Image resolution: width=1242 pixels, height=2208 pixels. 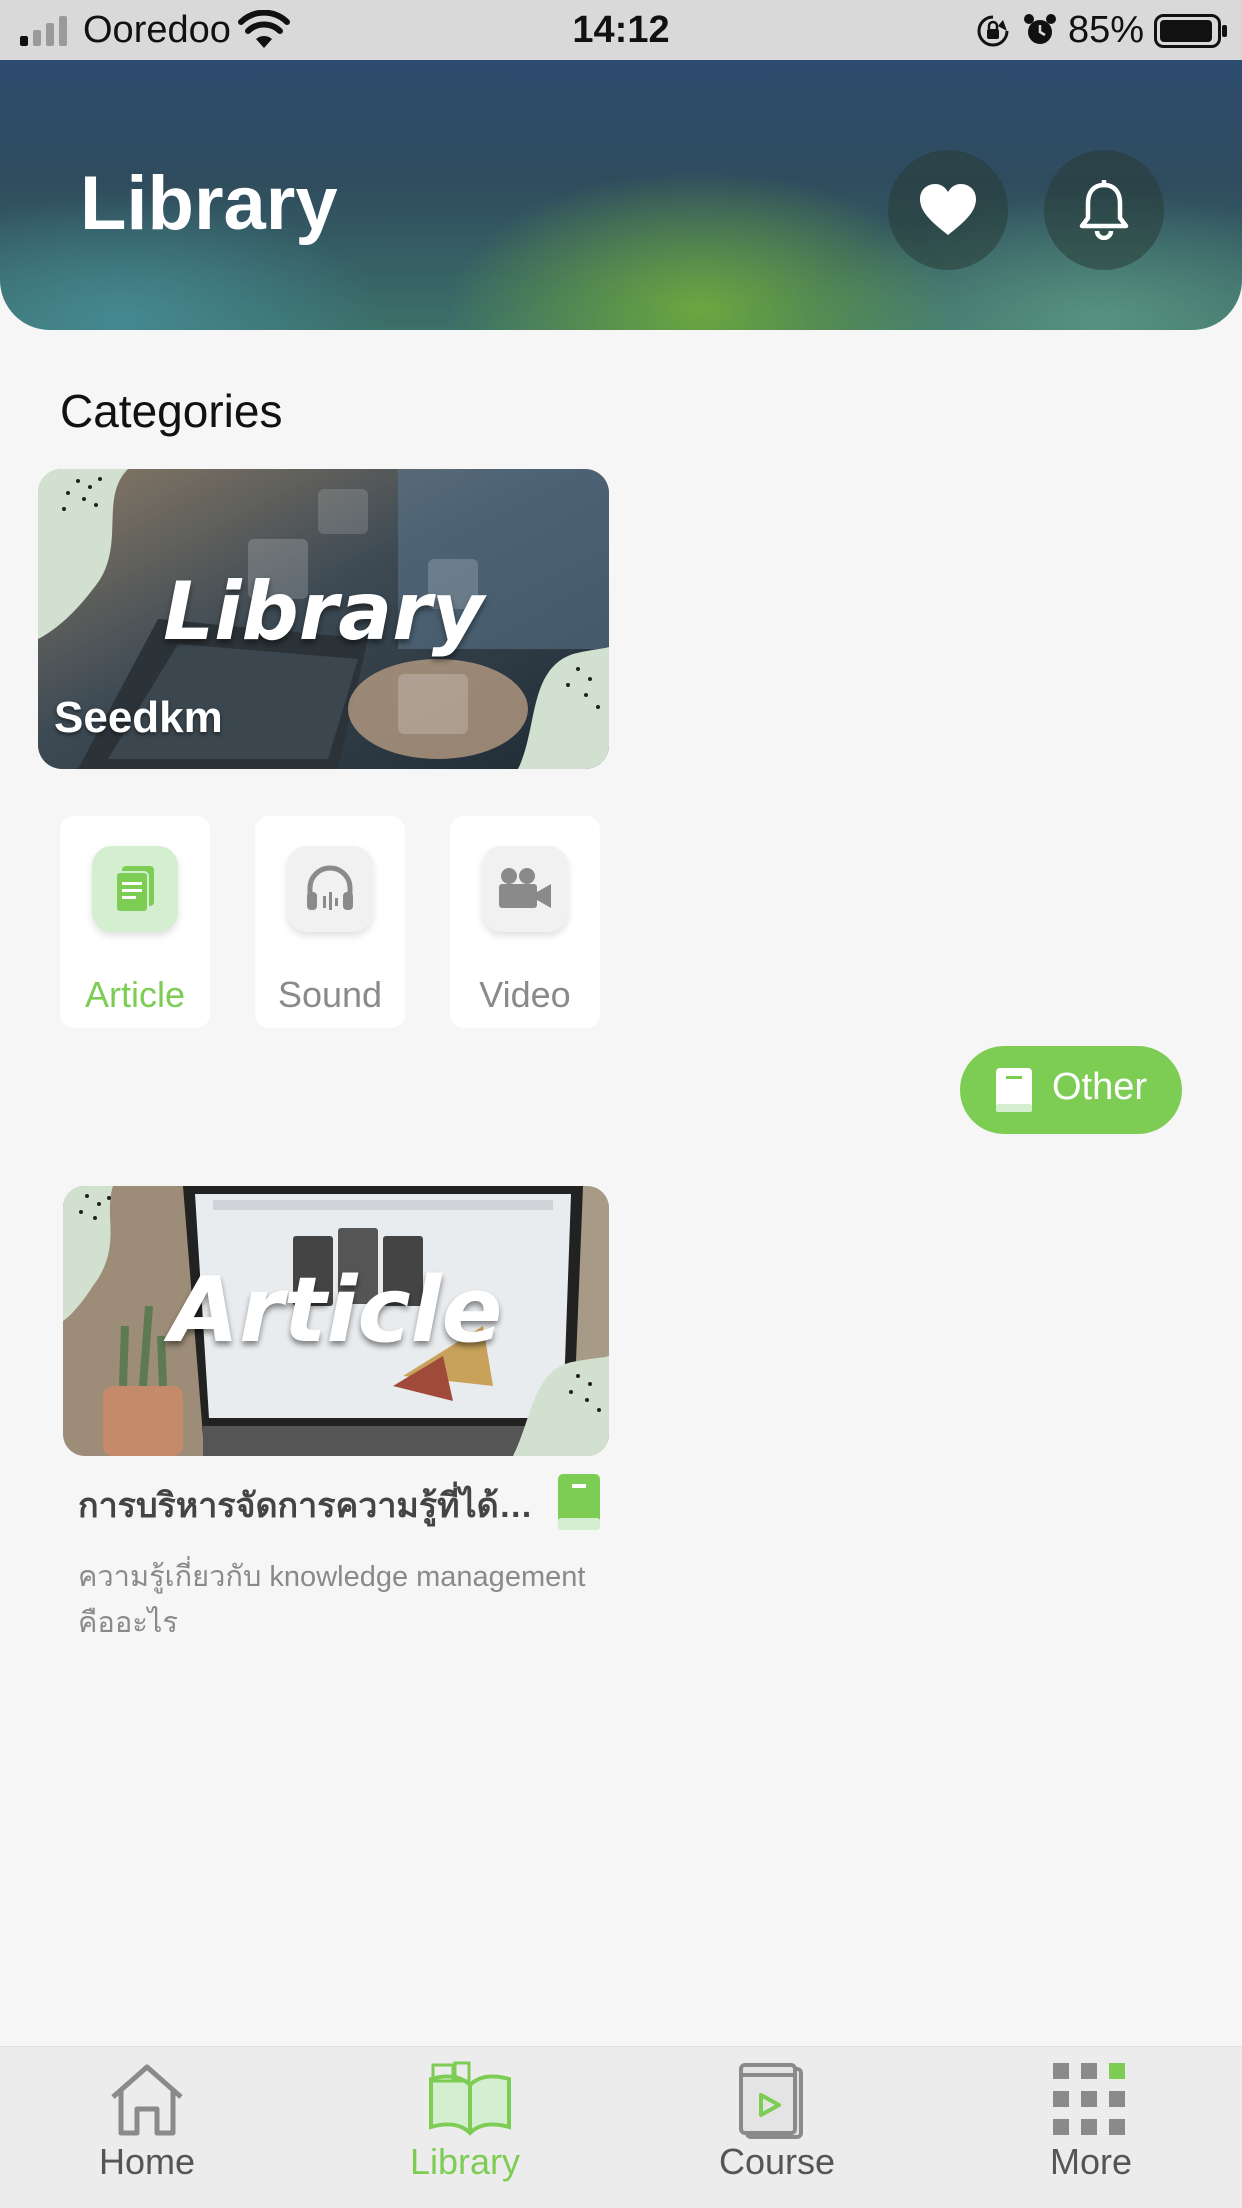 I want to click on battery-icon, so click(x=1190, y=31).